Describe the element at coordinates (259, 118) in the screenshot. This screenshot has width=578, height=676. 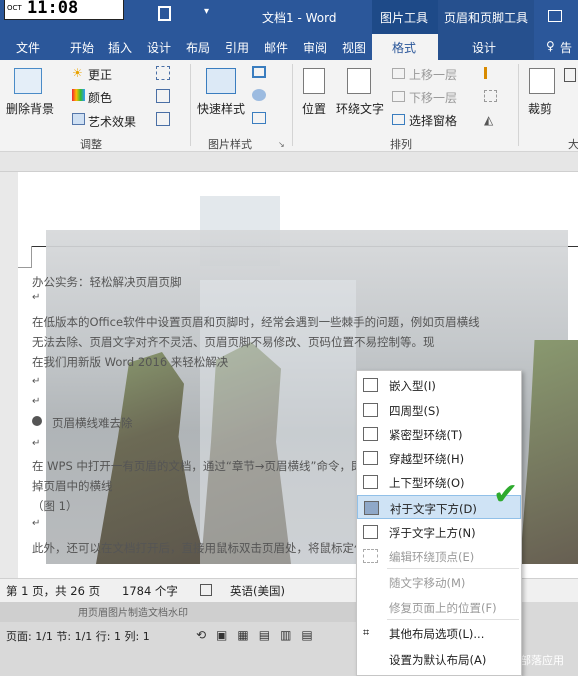
I see `picture-layout-icon` at that location.